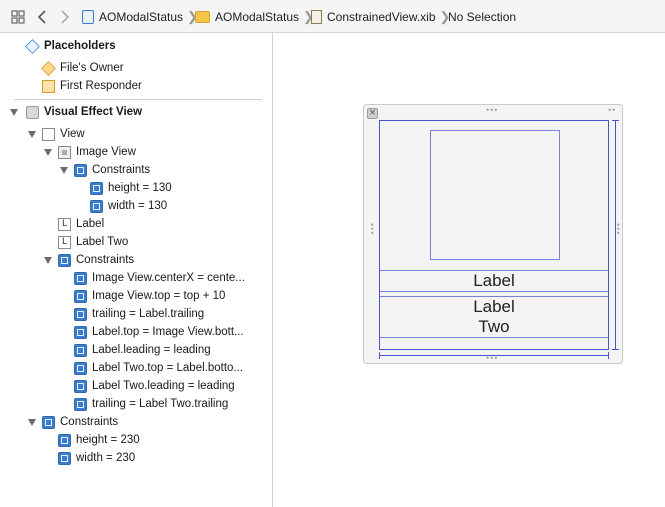 This screenshot has height=507, width=665. What do you see at coordinates (101, 86) in the screenshot?
I see `outline-item-label: First Responder` at bounding box center [101, 86].